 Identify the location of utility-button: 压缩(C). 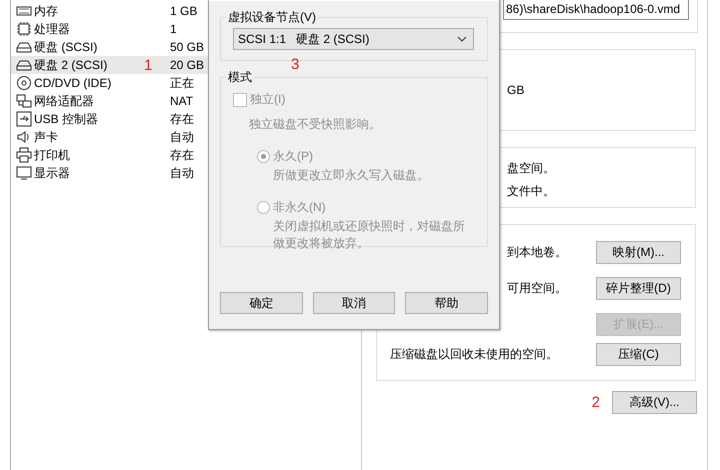
(638, 354).